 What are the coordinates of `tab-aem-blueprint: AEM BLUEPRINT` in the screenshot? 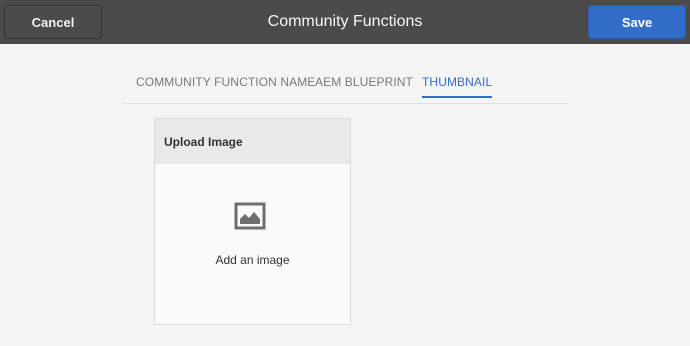 It's located at (364, 85).